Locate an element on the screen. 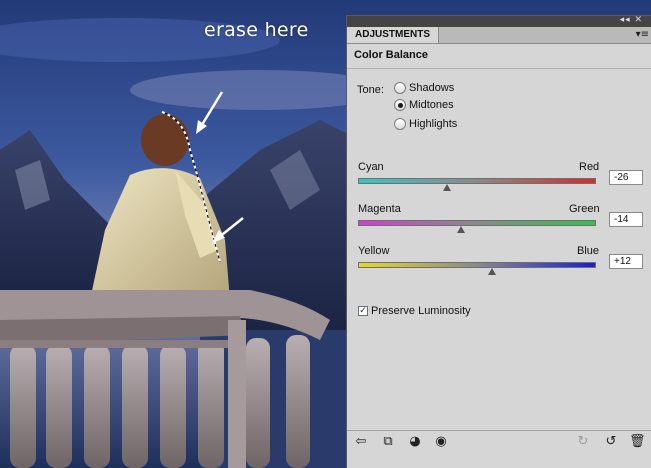  magenta-label: Magenta is located at coordinates (379, 209).